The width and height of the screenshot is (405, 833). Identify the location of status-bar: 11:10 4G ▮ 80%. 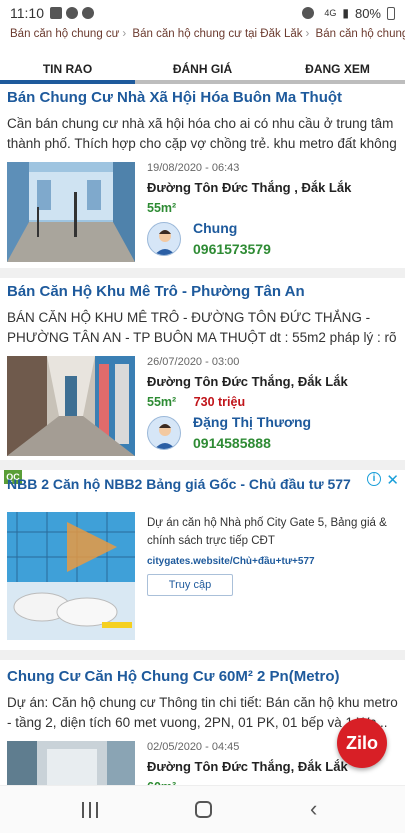
(202, 13).